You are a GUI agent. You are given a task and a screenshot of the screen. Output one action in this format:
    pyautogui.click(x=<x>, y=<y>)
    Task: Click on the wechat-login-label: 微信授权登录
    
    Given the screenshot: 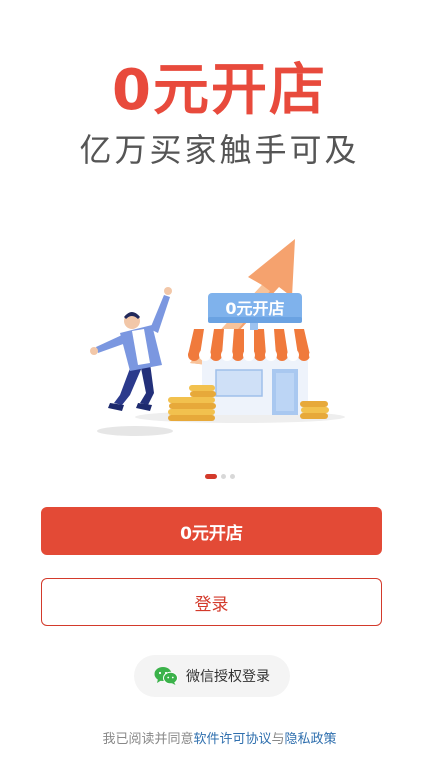 What is the action you would take?
    pyautogui.click(x=228, y=677)
    